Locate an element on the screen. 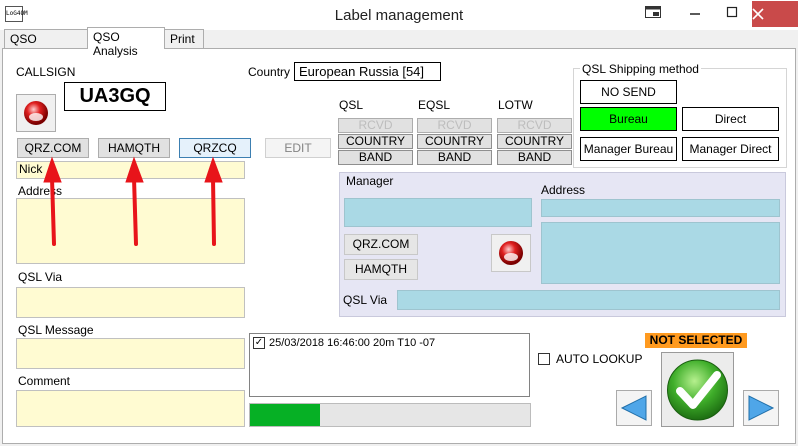  auto-lookup-box is located at coordinates (544, 359).